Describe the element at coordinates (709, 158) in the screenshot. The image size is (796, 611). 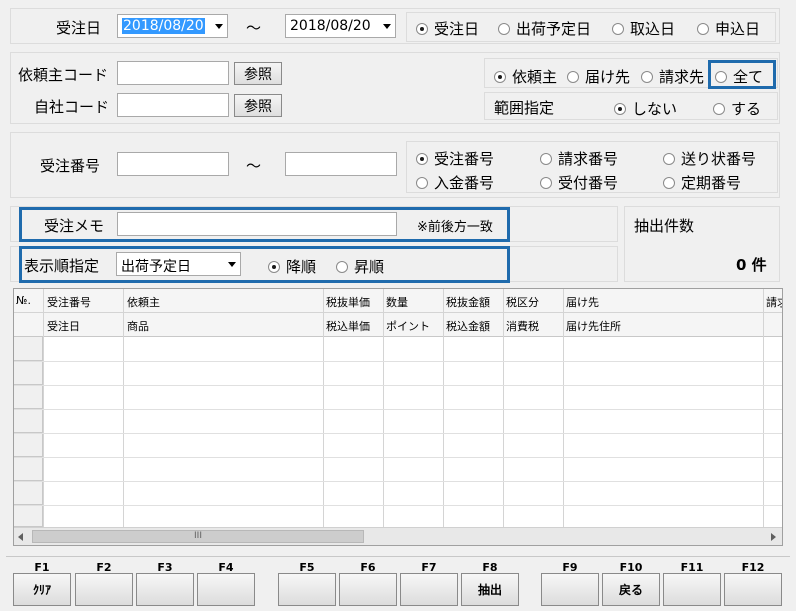
I see `radio-num-invoice: 送り状番号` at that location.